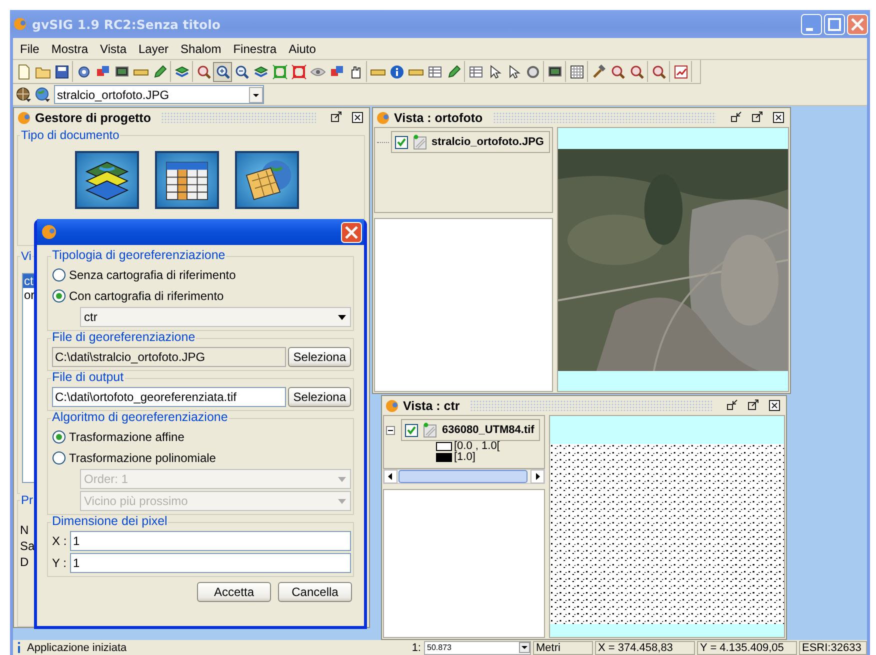 The width and height of the screenshot is (876, 655). I want to click on menu-item: Vista, so click(113, 49).